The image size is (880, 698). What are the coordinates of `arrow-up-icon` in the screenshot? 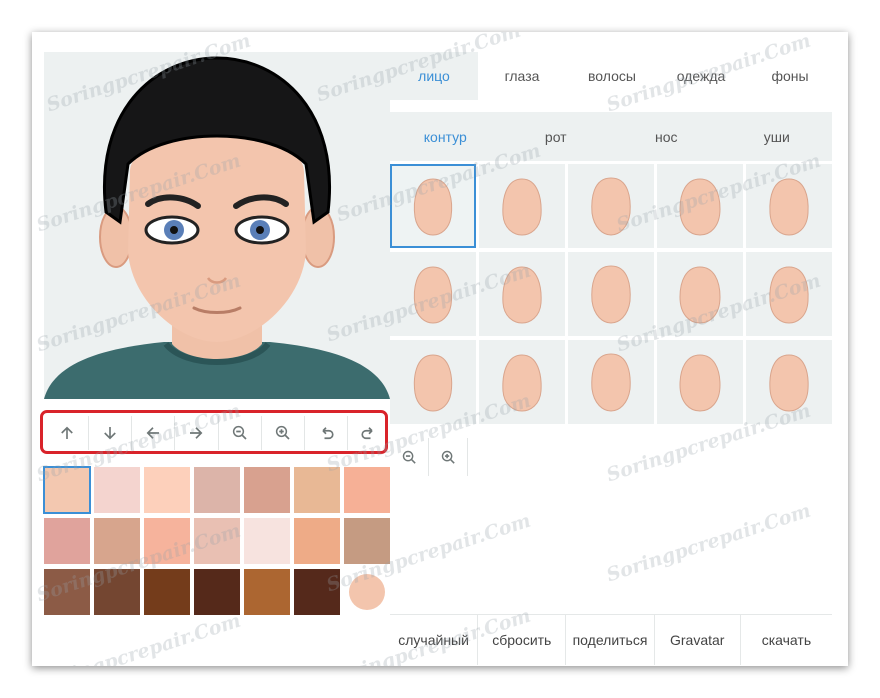 It's located at (67, 432).